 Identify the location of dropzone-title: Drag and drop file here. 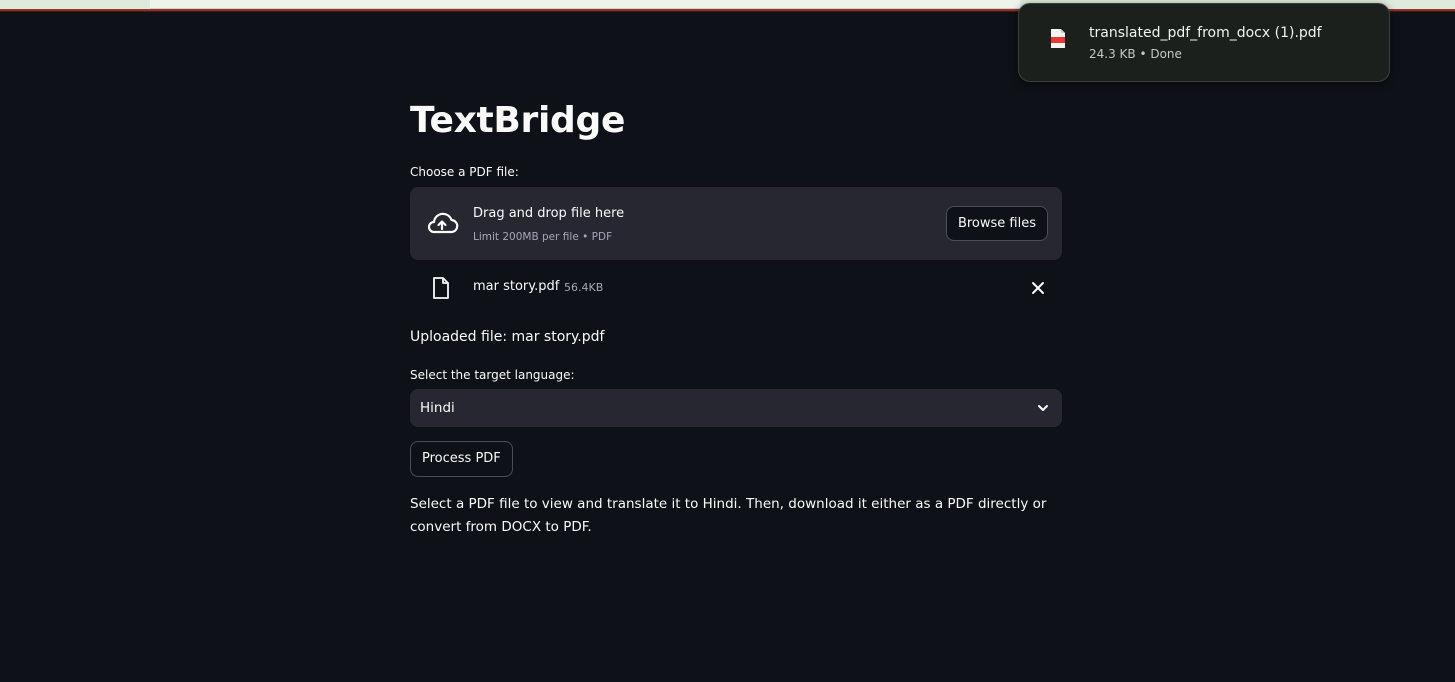
(549, 213).